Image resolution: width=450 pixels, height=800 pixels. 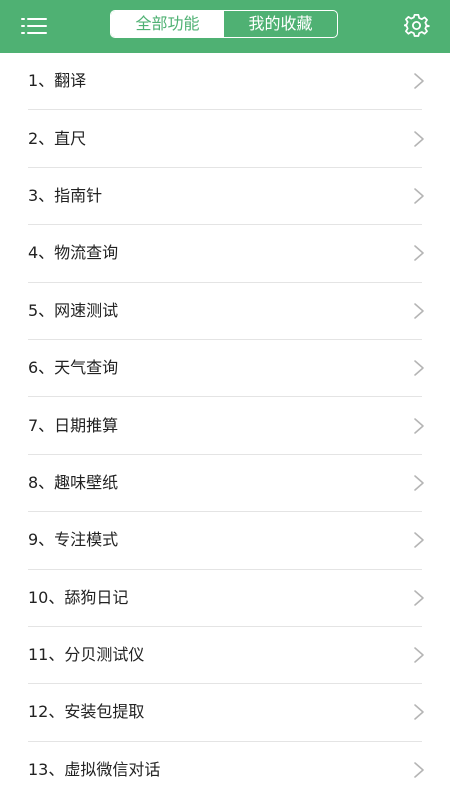 I want to click on menu-button, so click(x=34, y=26).